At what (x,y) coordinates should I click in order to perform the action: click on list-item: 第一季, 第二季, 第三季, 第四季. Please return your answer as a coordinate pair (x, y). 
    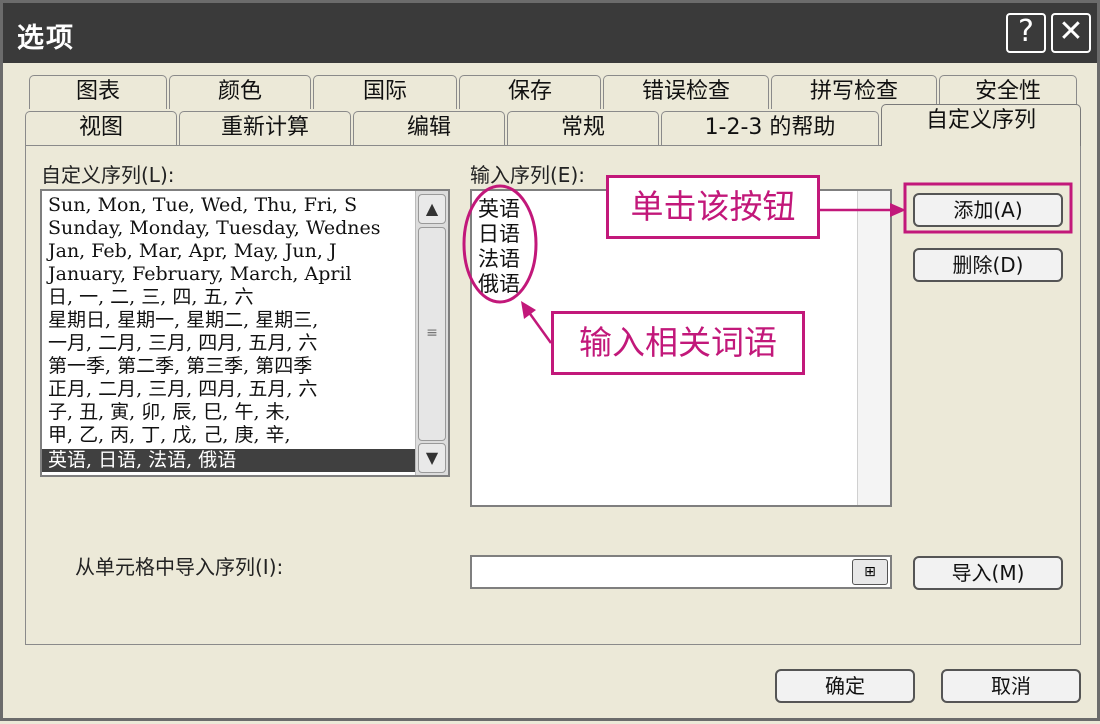
    Looking at the image, I should click on (180, 366).